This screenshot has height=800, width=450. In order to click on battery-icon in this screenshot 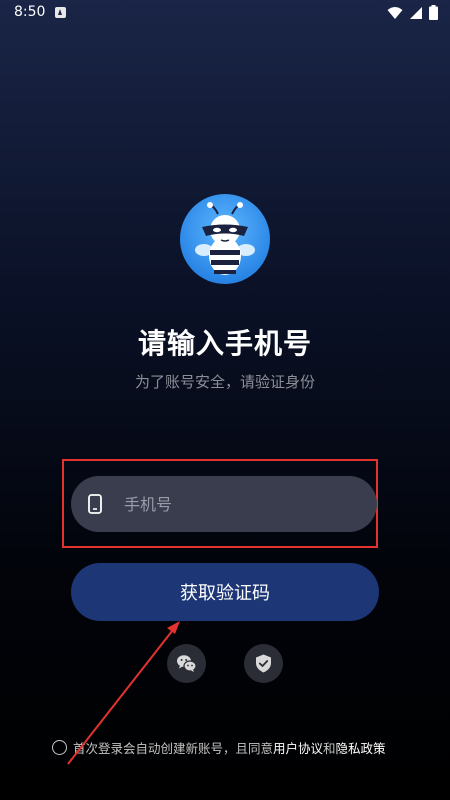, I will do `click(433, 12)`.